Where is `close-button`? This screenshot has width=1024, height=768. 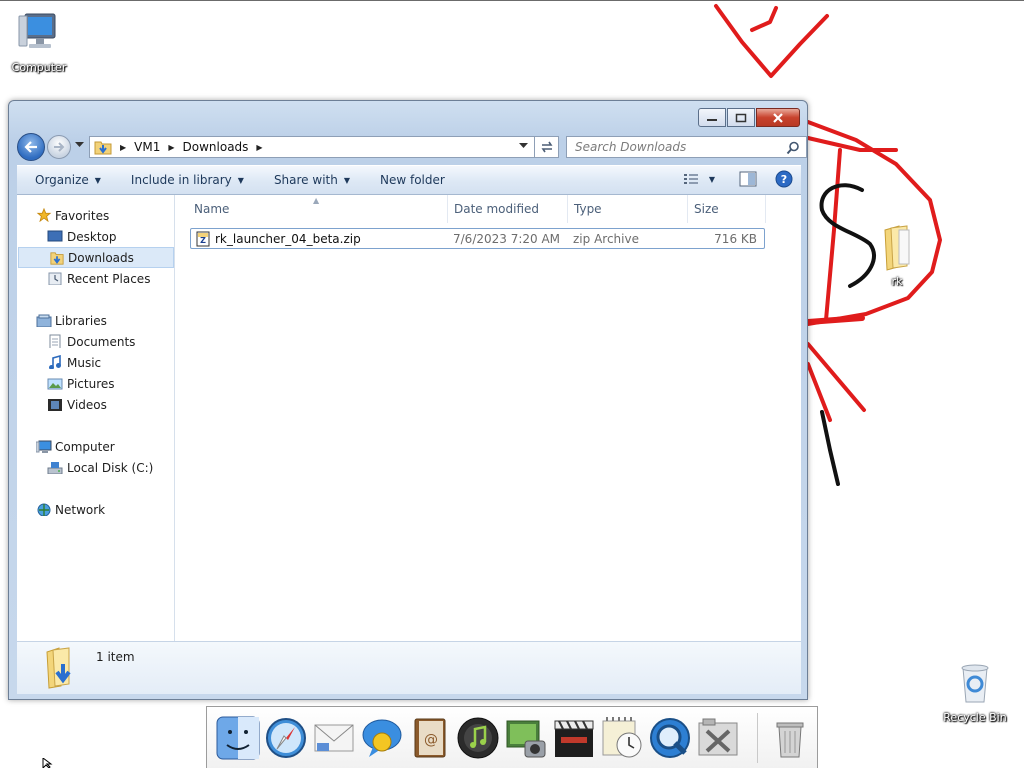 close-button is located at coordinates (778, 117).